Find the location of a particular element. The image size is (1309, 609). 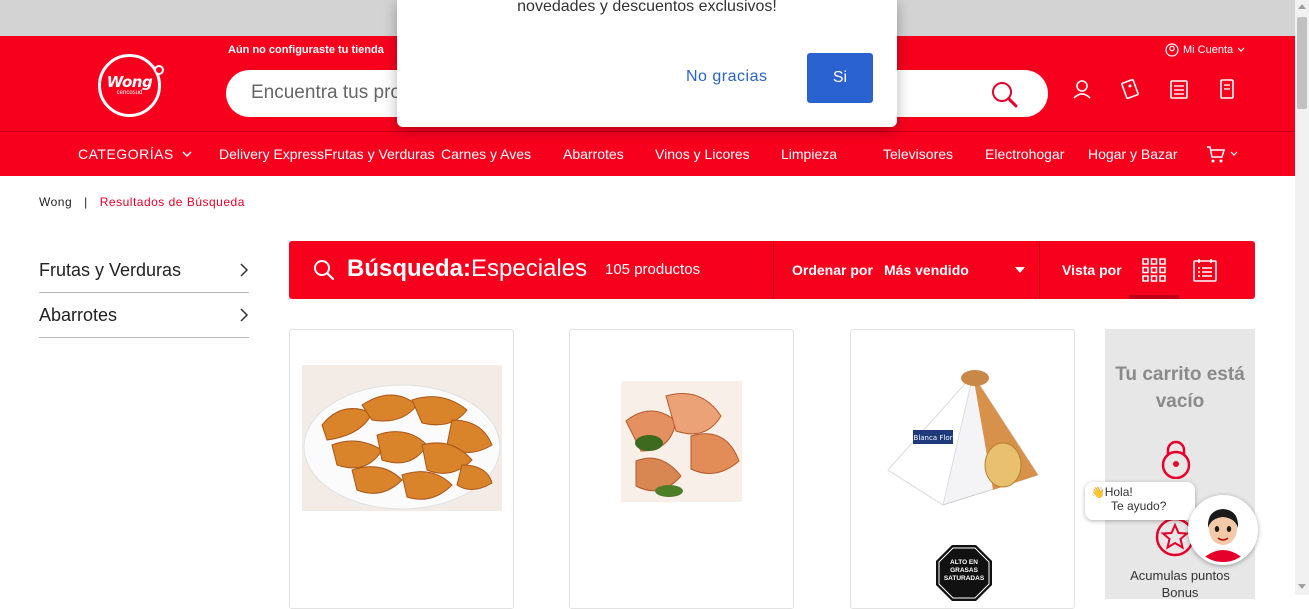

grid-view-icon is located at coordinates (1154, 270).